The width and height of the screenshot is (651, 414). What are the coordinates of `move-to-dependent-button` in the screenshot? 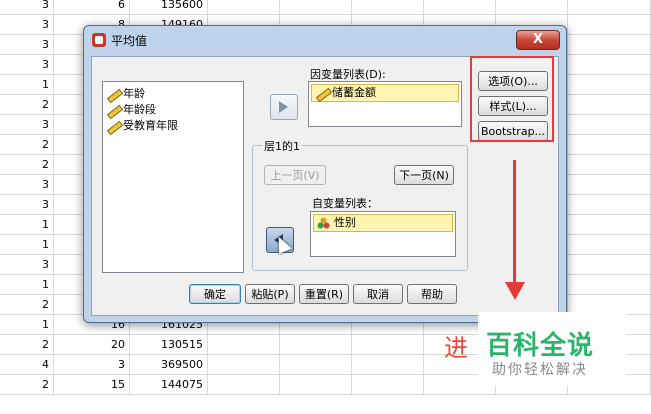 It's located at (284, 107).